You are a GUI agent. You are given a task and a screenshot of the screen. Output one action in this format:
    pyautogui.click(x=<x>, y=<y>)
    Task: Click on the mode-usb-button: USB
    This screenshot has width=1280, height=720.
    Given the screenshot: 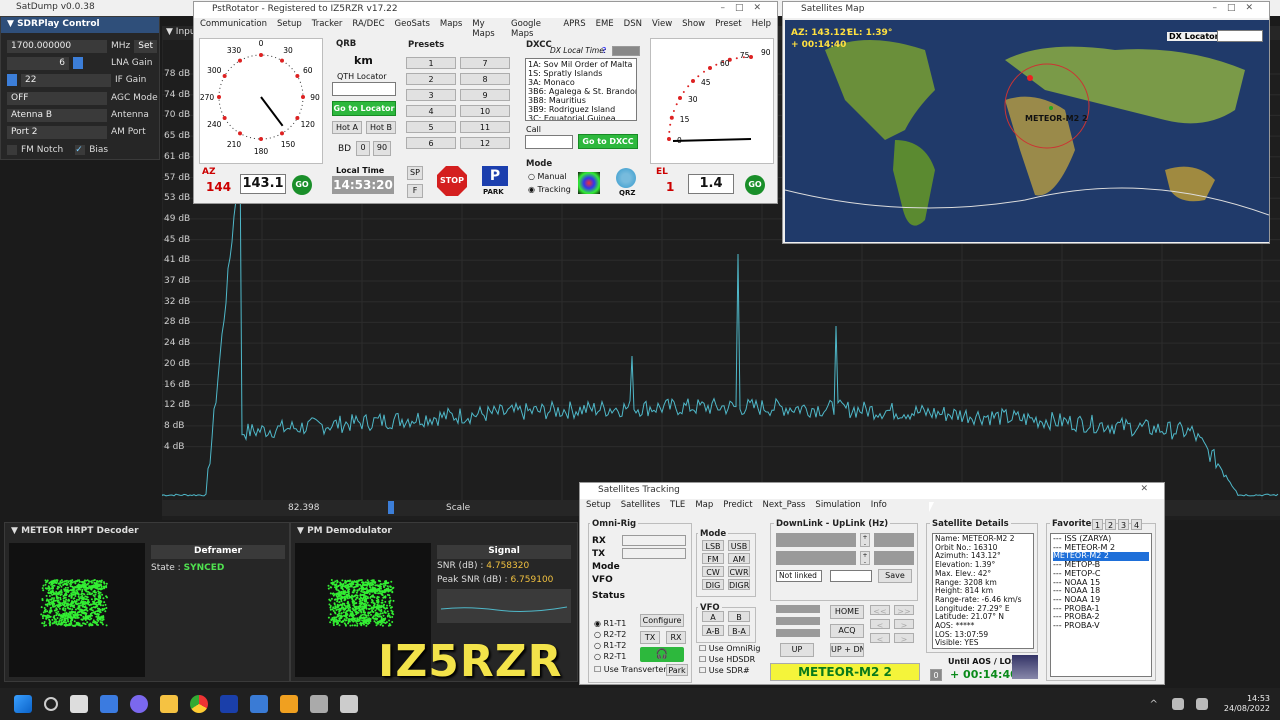 What is the action you would take?
    pyautogui.click(x=739, y=545)
    